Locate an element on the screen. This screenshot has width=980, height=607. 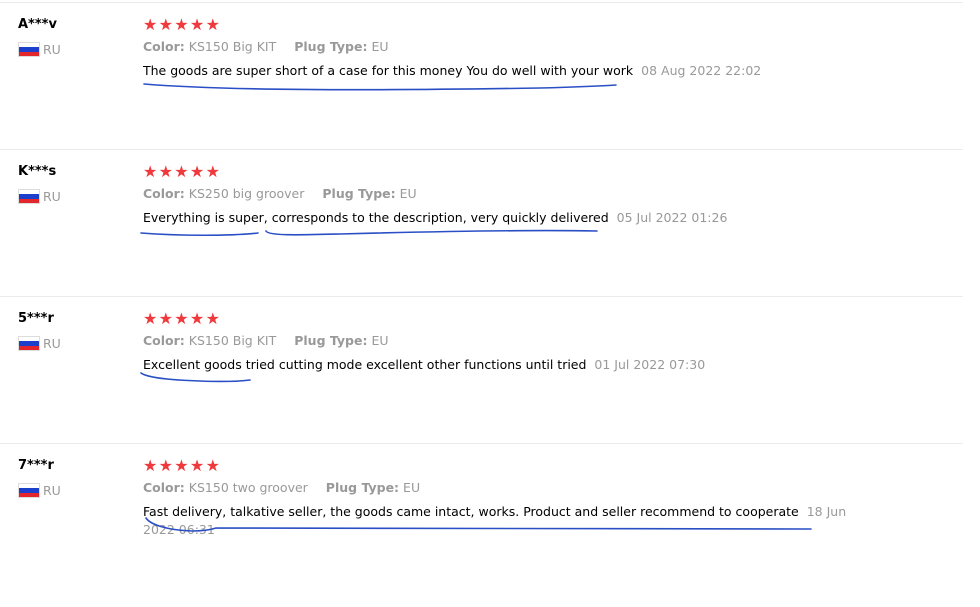
reviewer-name: 5***r is located at coordinates (36, 318).